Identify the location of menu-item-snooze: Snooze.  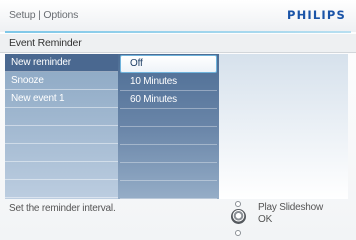
(61, 81).